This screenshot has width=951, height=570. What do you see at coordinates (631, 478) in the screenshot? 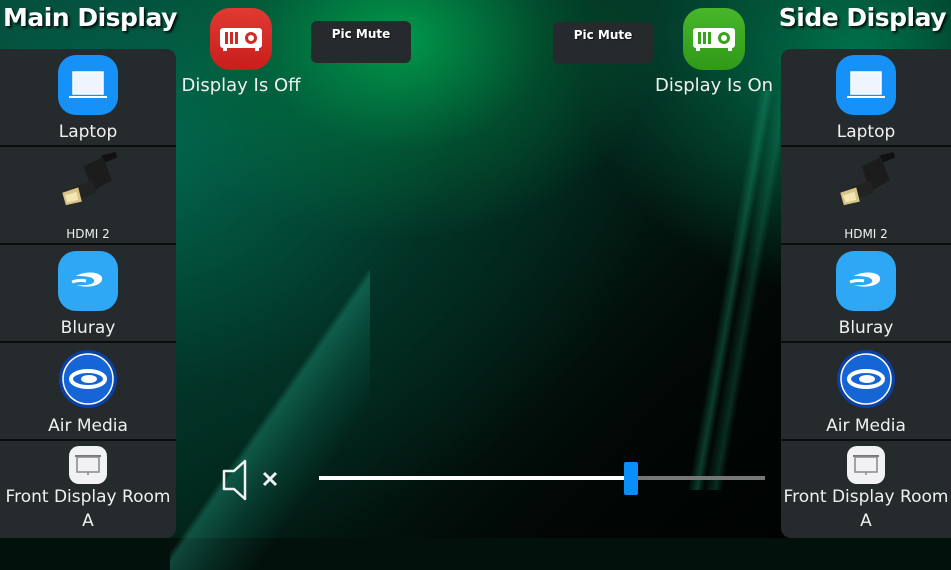
I see `volume-slider-thumb` at bounding box center [631, 478].